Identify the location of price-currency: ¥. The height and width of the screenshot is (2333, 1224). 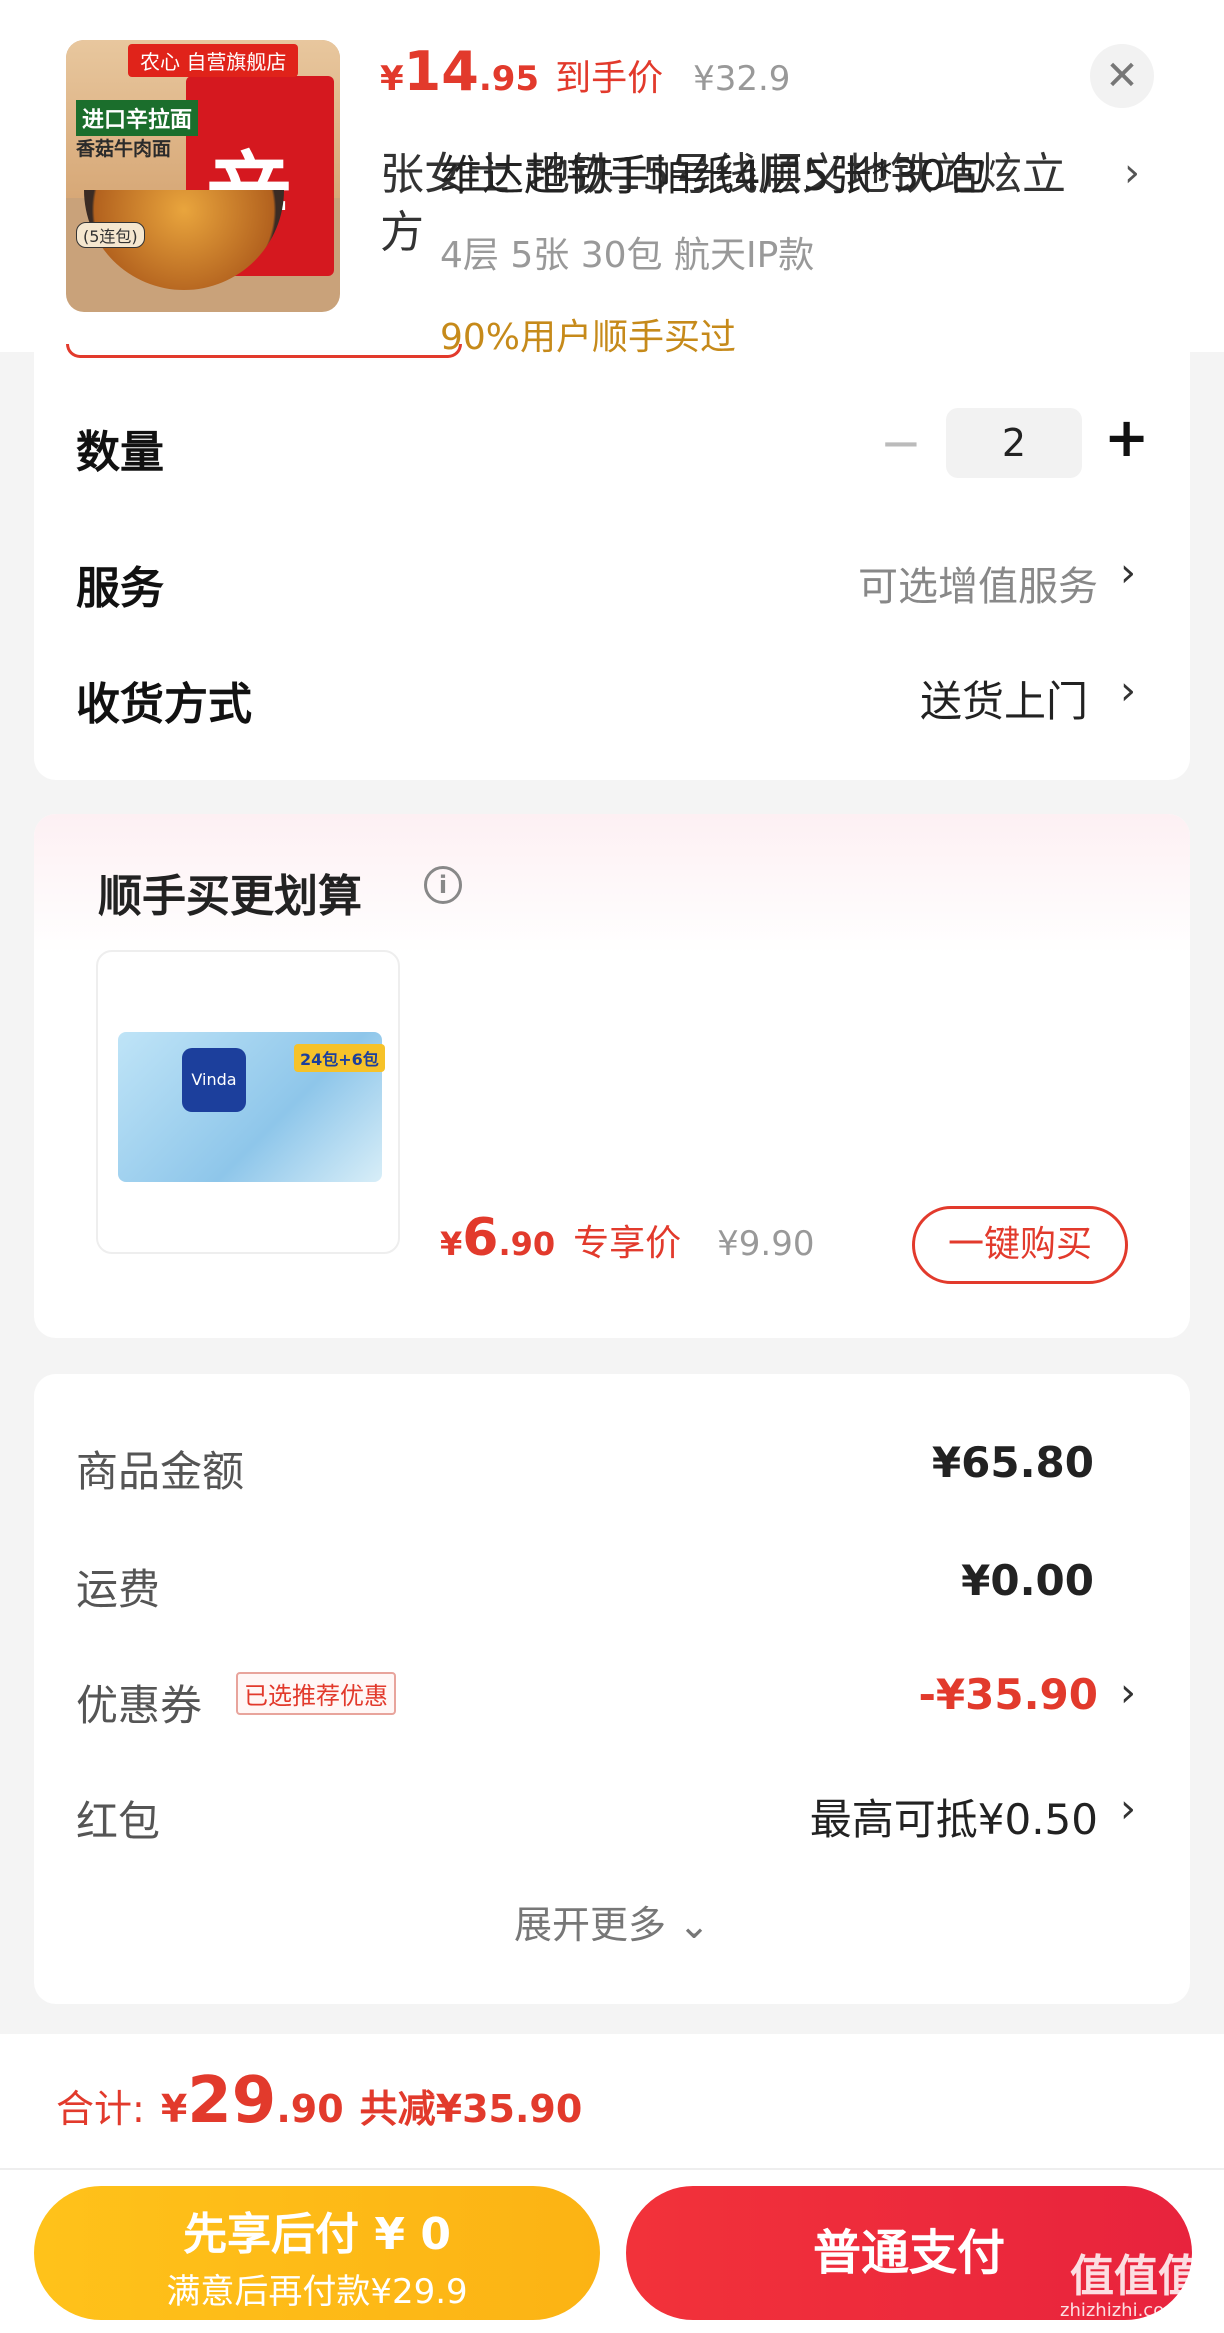
(392, 79).